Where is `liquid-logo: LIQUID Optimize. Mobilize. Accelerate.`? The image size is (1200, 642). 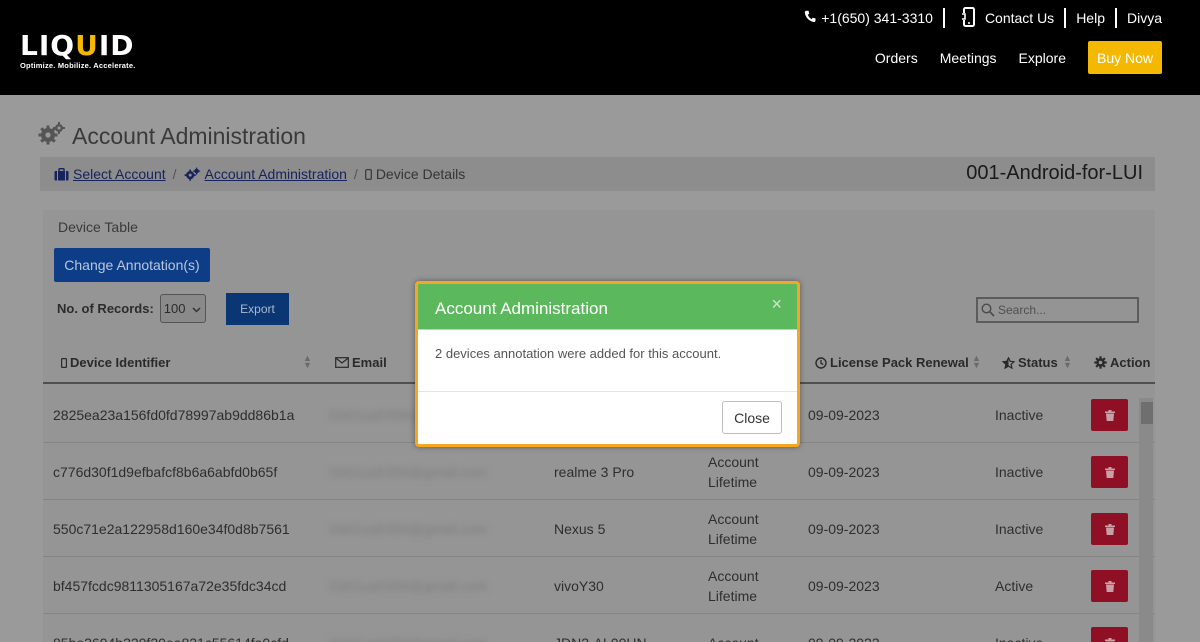
liquid-logo: LIQUID Optimize. Mobilize. Accelerate. is located at coordinates (78, 51).